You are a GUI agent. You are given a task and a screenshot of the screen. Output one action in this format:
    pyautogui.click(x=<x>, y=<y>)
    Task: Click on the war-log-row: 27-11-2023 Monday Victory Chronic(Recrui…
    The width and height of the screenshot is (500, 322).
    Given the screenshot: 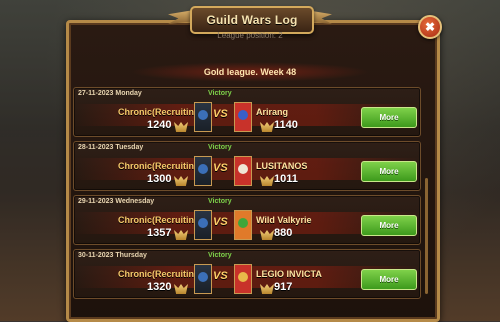 What is the action you would take?
    pyautogui.click(x=247, y=112)
    